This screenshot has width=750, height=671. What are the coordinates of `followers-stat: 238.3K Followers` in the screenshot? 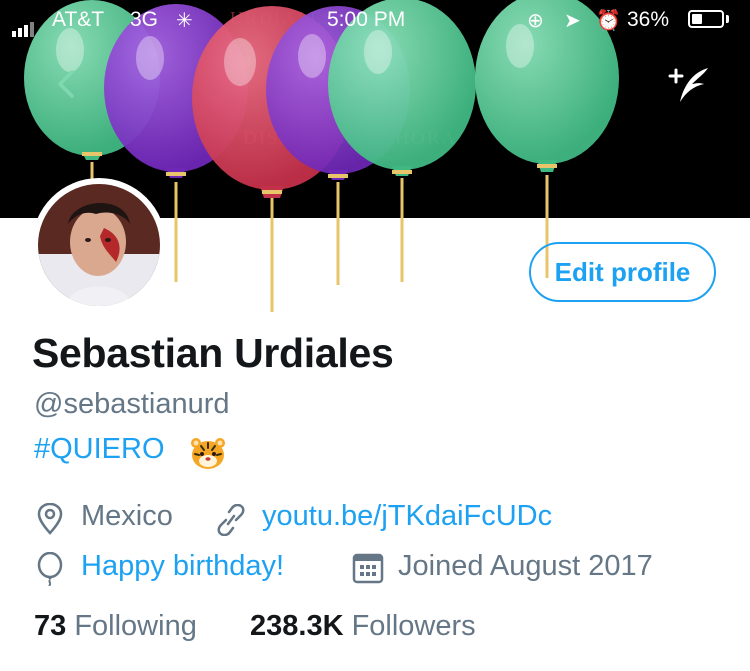 It's located at (363, 626).